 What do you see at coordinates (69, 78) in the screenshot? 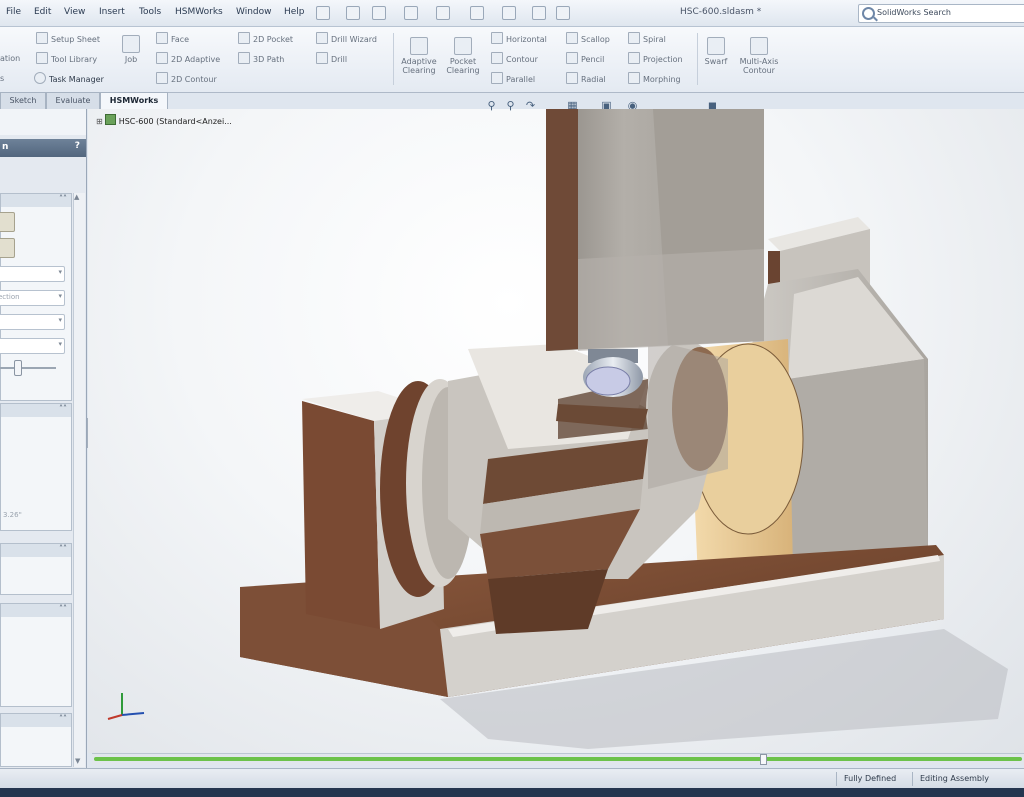
I see `task-manager-button: Task Manager` at bounding box center [69, 78].